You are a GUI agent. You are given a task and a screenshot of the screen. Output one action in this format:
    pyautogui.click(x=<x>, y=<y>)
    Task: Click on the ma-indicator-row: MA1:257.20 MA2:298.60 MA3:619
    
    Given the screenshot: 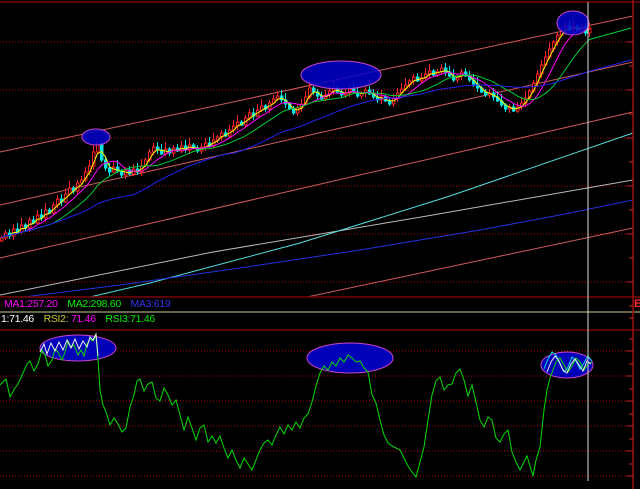 What is the action you would take?
    pyautogui.click(x=87, y=304)
    